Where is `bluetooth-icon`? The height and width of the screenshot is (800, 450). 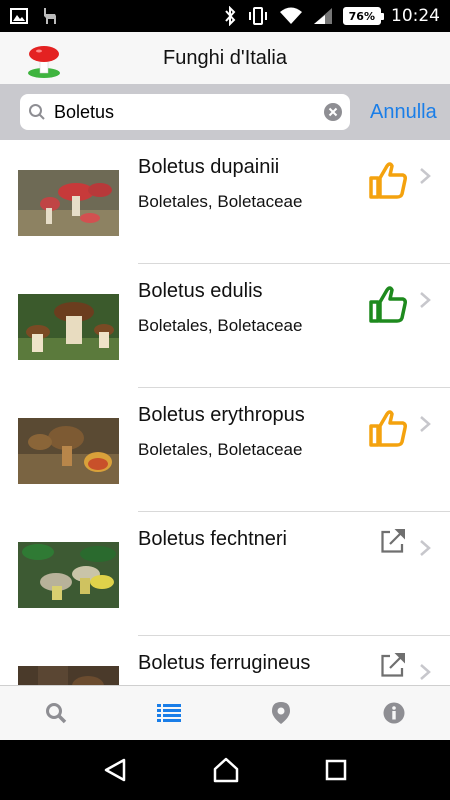
bluetooth-icon is located at coordinates (230, 16).